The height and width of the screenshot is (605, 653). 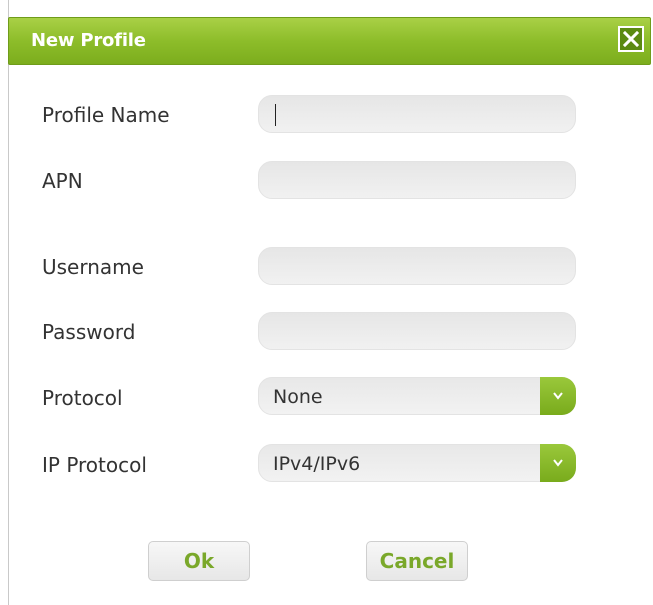 I want to click on close-button, so click(x=631, y=39).